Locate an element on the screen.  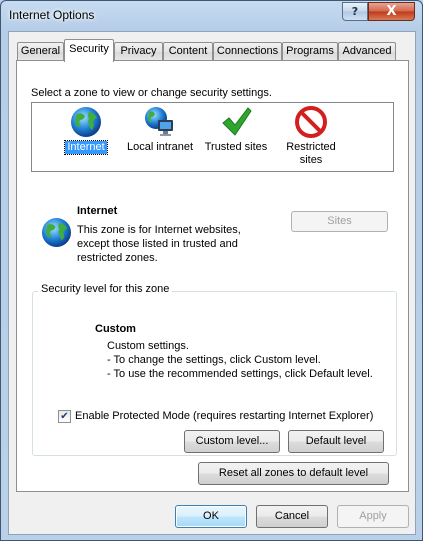
default-level-button: Default level is located at coordinates (336, 441).